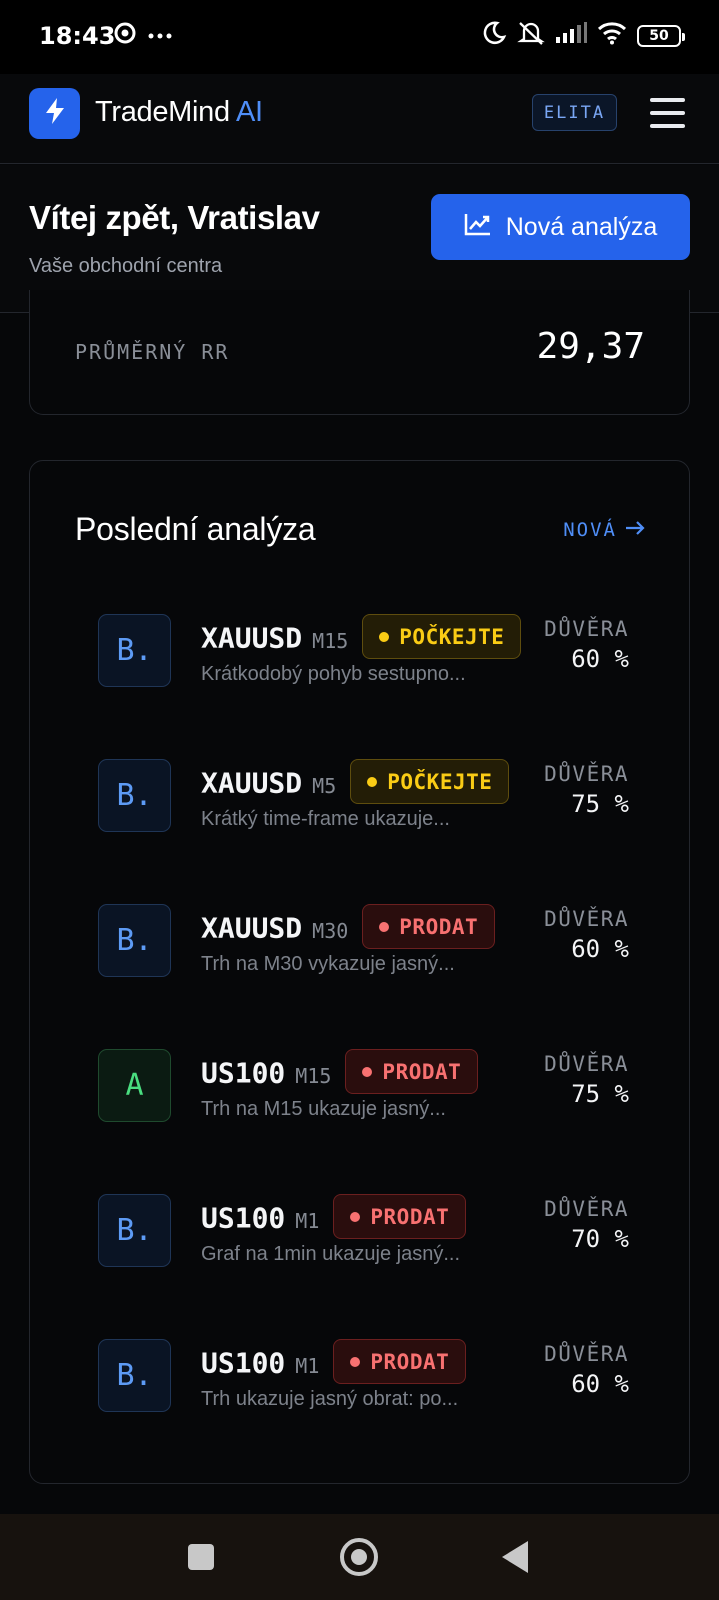 This screenshot has width=719, height=1600. Describe the element at coordinates (590, 530) in the screenshot. I see `new-link-label: NOVÁ` at that location.